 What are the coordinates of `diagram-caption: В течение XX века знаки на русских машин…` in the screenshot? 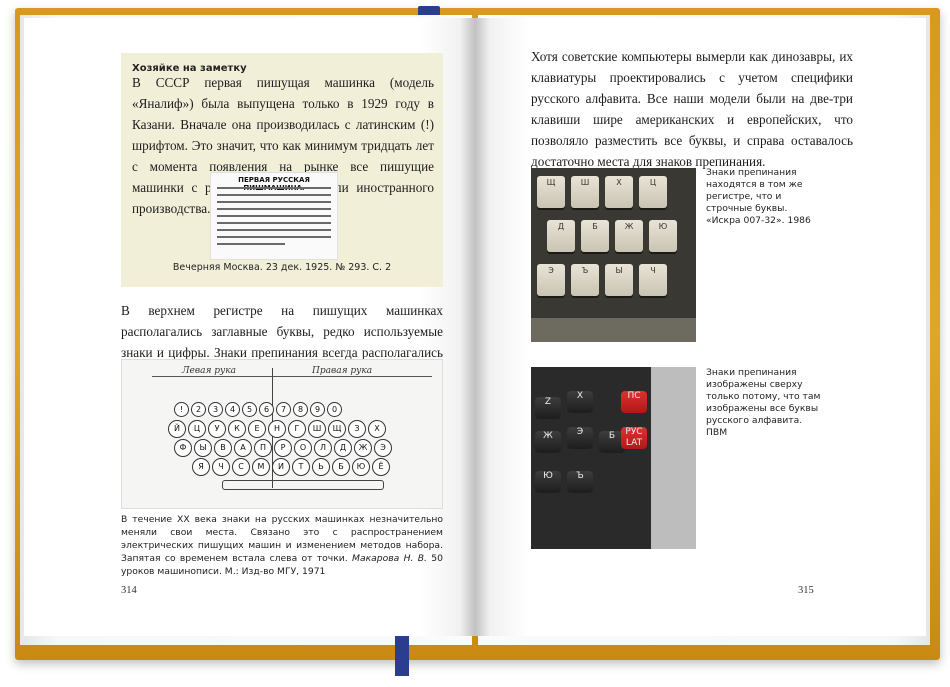 It's located at (282, 545).